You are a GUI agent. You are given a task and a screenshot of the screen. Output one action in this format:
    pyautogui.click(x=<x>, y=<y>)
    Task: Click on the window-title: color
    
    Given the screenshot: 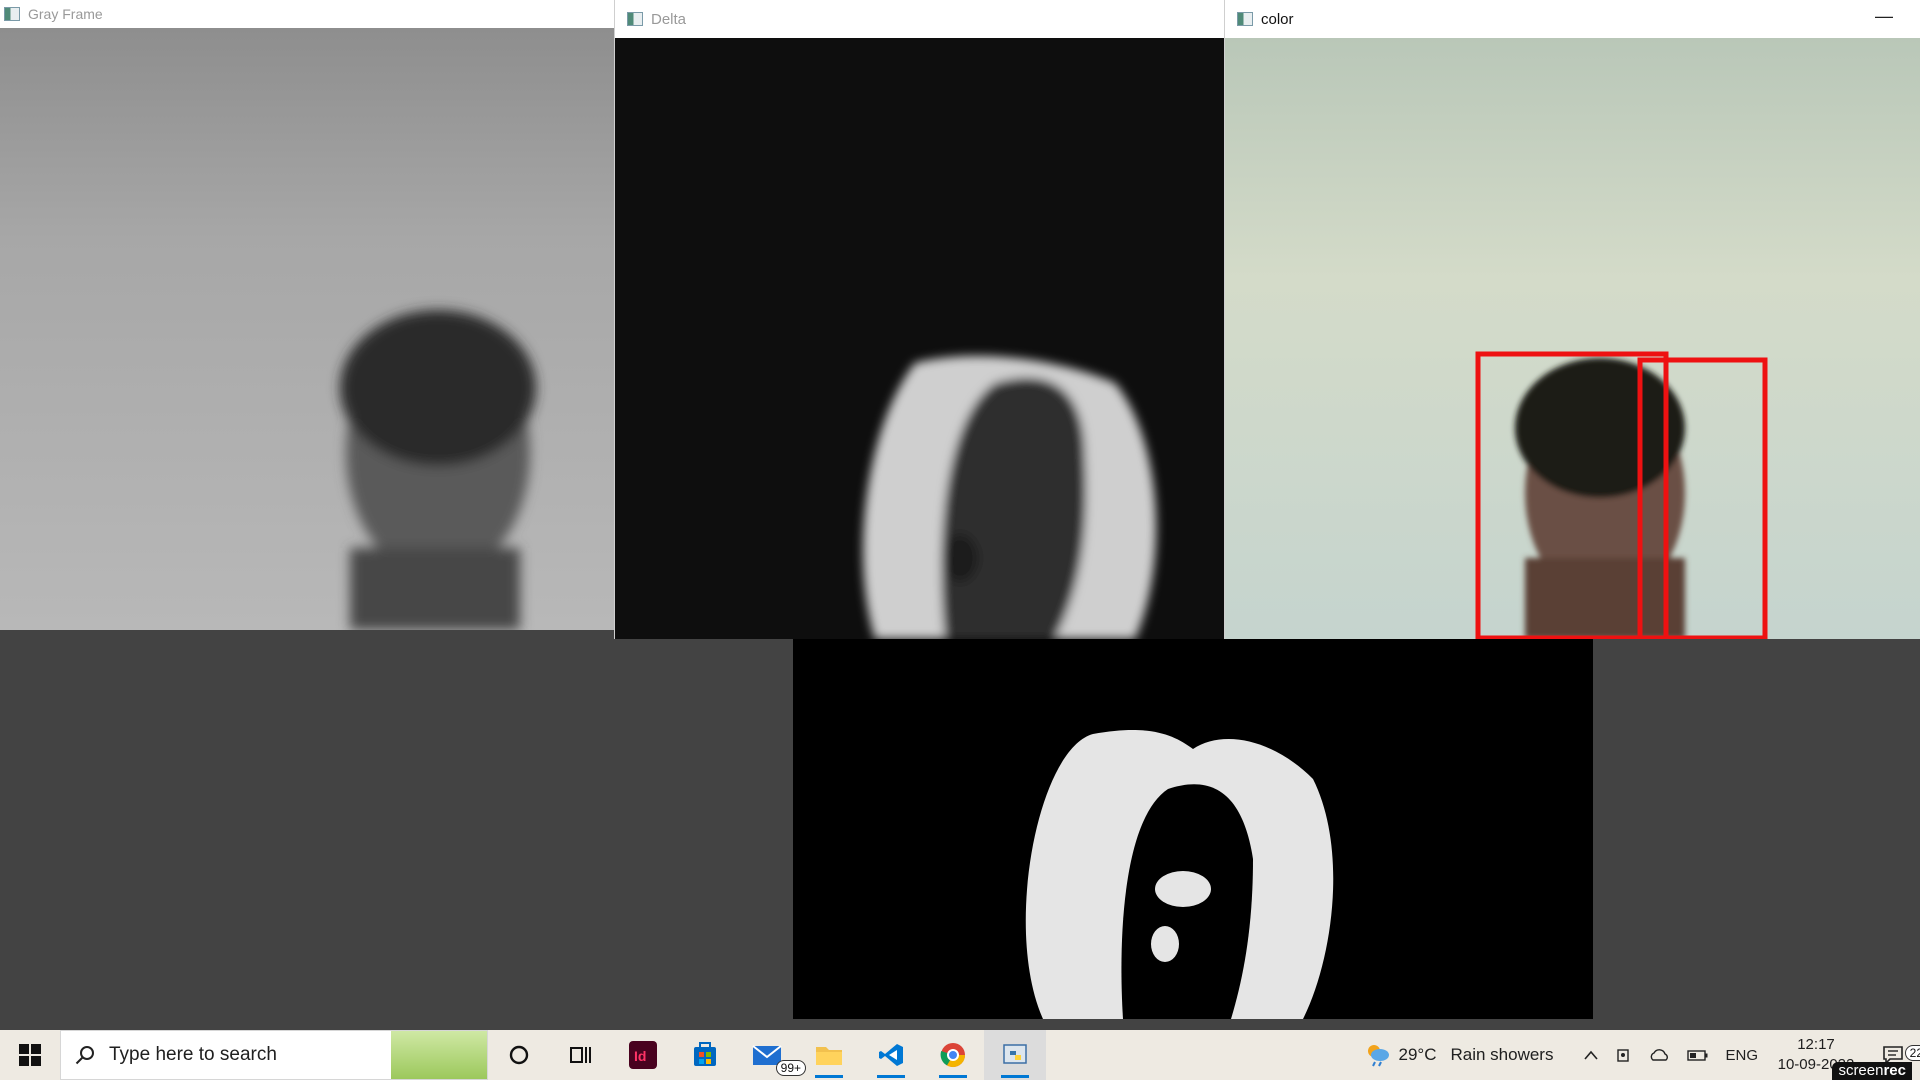 What is the action you would take?
    pyautogui.click(x=1277, y=19)
    